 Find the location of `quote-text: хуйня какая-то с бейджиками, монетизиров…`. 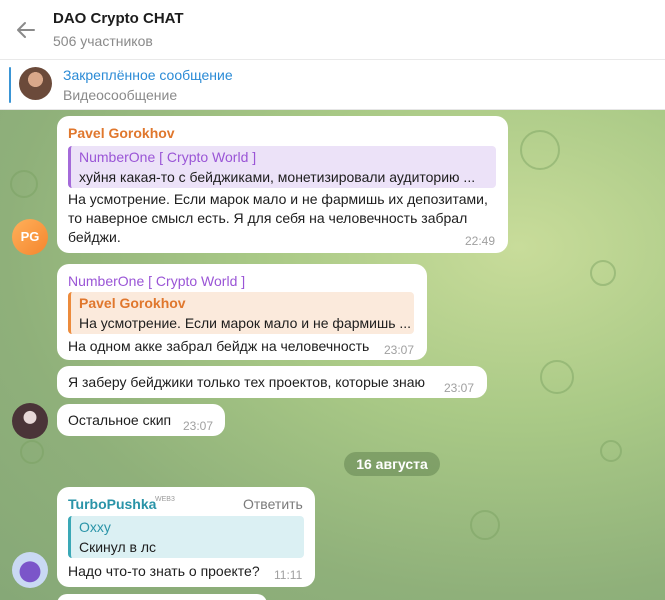

quote-text: хуйня какая-то с бейджиками, монетизиров… is located at coordinates (277, 177).